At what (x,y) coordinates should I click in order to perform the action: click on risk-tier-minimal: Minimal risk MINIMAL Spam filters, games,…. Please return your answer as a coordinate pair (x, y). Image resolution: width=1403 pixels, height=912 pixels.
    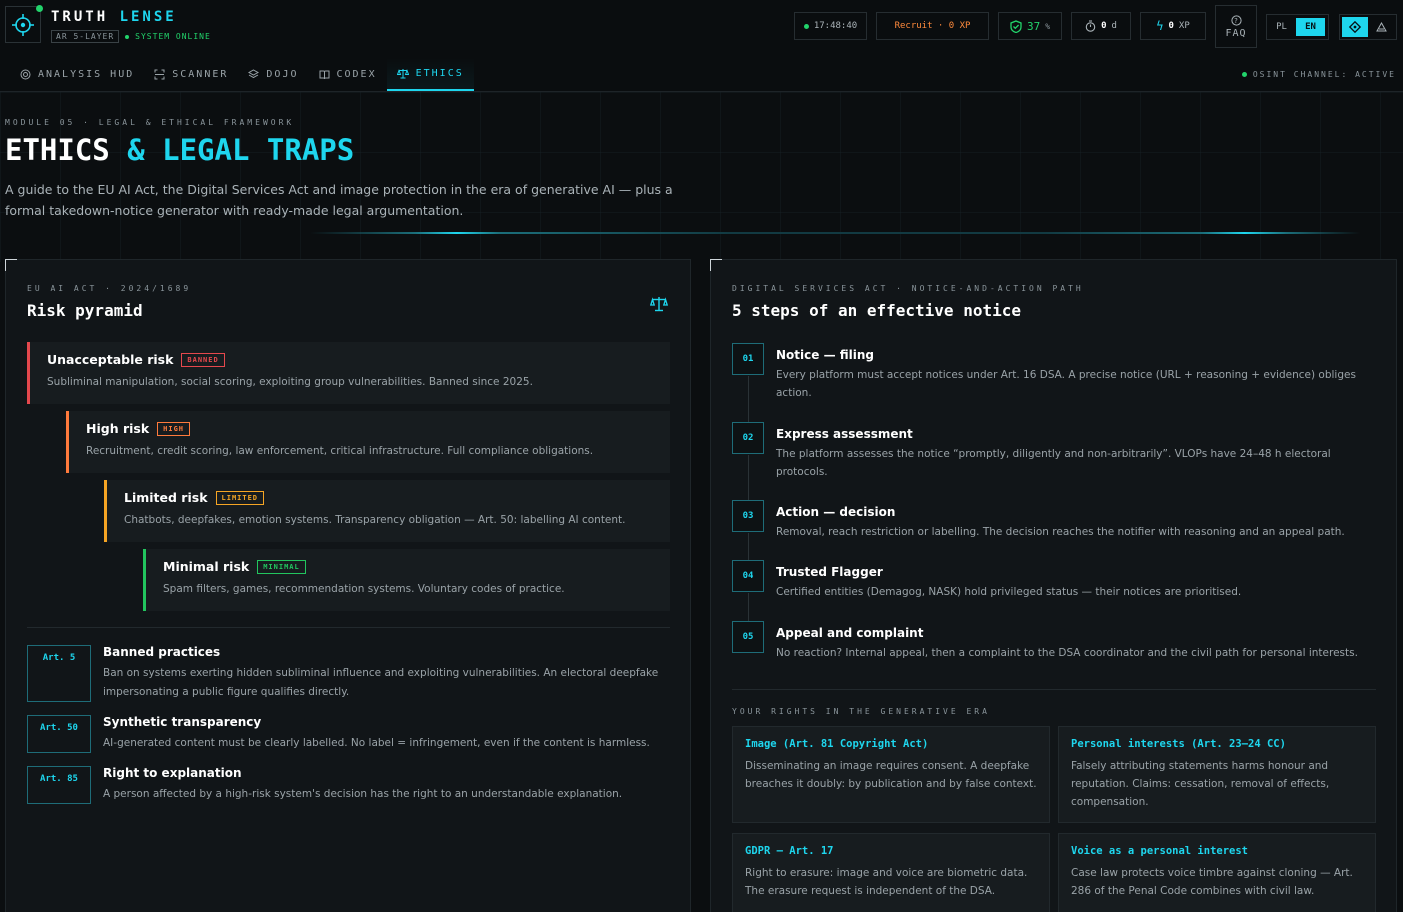
    Looking at the image, I should click on (406, 580).